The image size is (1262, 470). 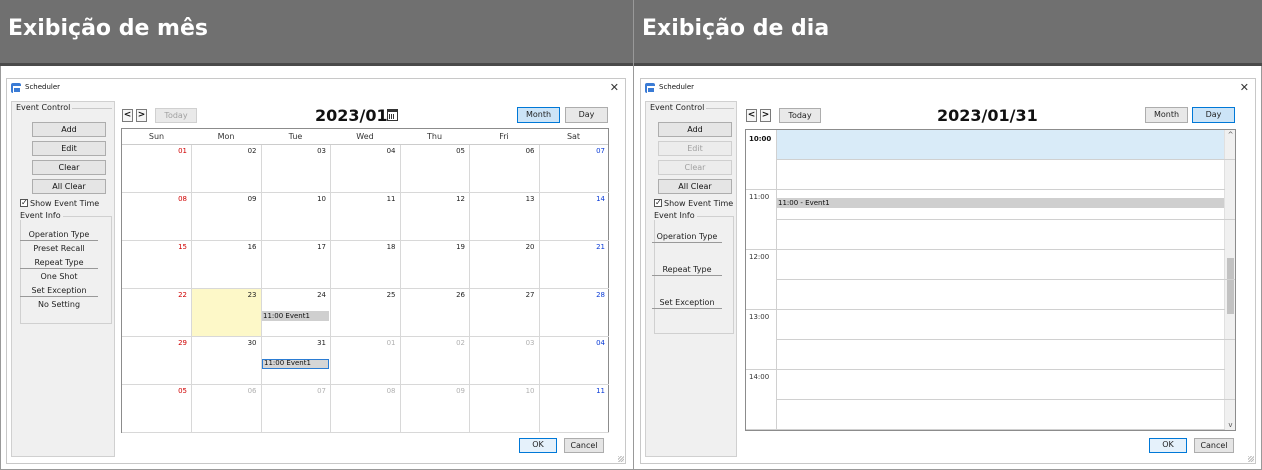 I want to click on calendar-day-cell: 26, so click(x=435, y=313).